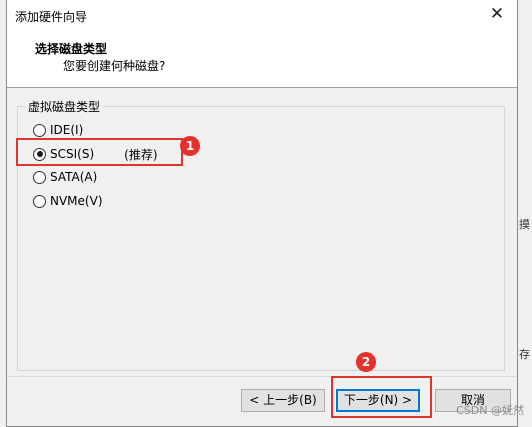 The width and height of the screenshot is (532, 427). I want to click on window-title: 添加硬件向导, so click(51, 17).